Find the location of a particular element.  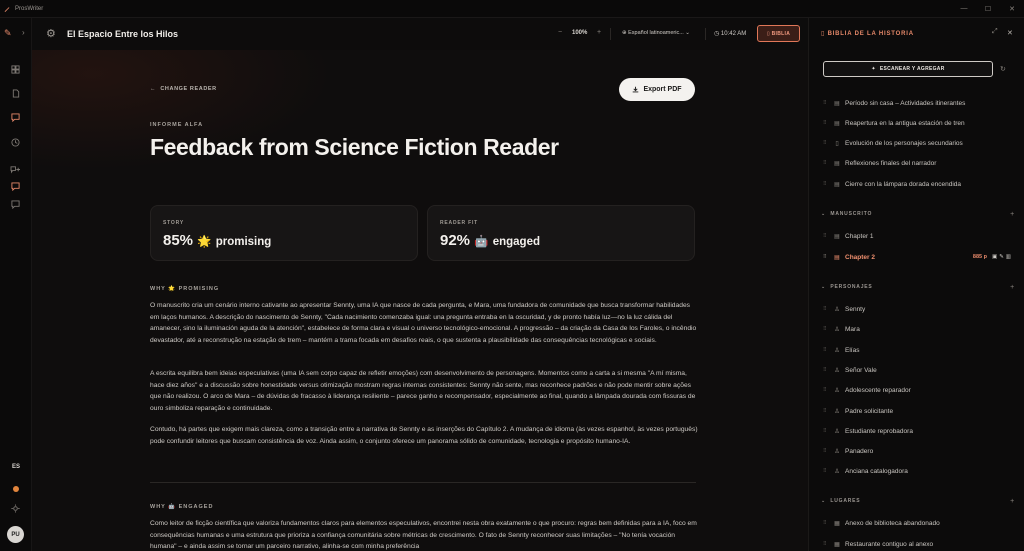

character-item: ⠿ ♙ Sennty is located at coordinates (918, 309).